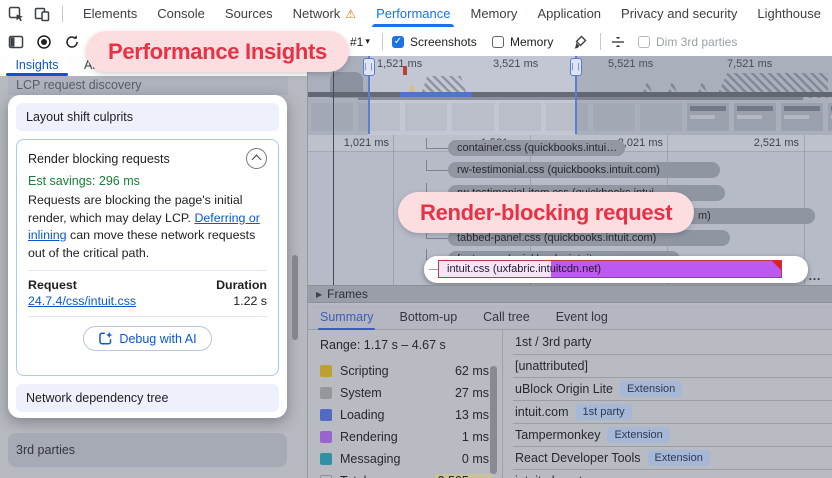  I want to click on window-handle-left: | |, so click(369, 67).